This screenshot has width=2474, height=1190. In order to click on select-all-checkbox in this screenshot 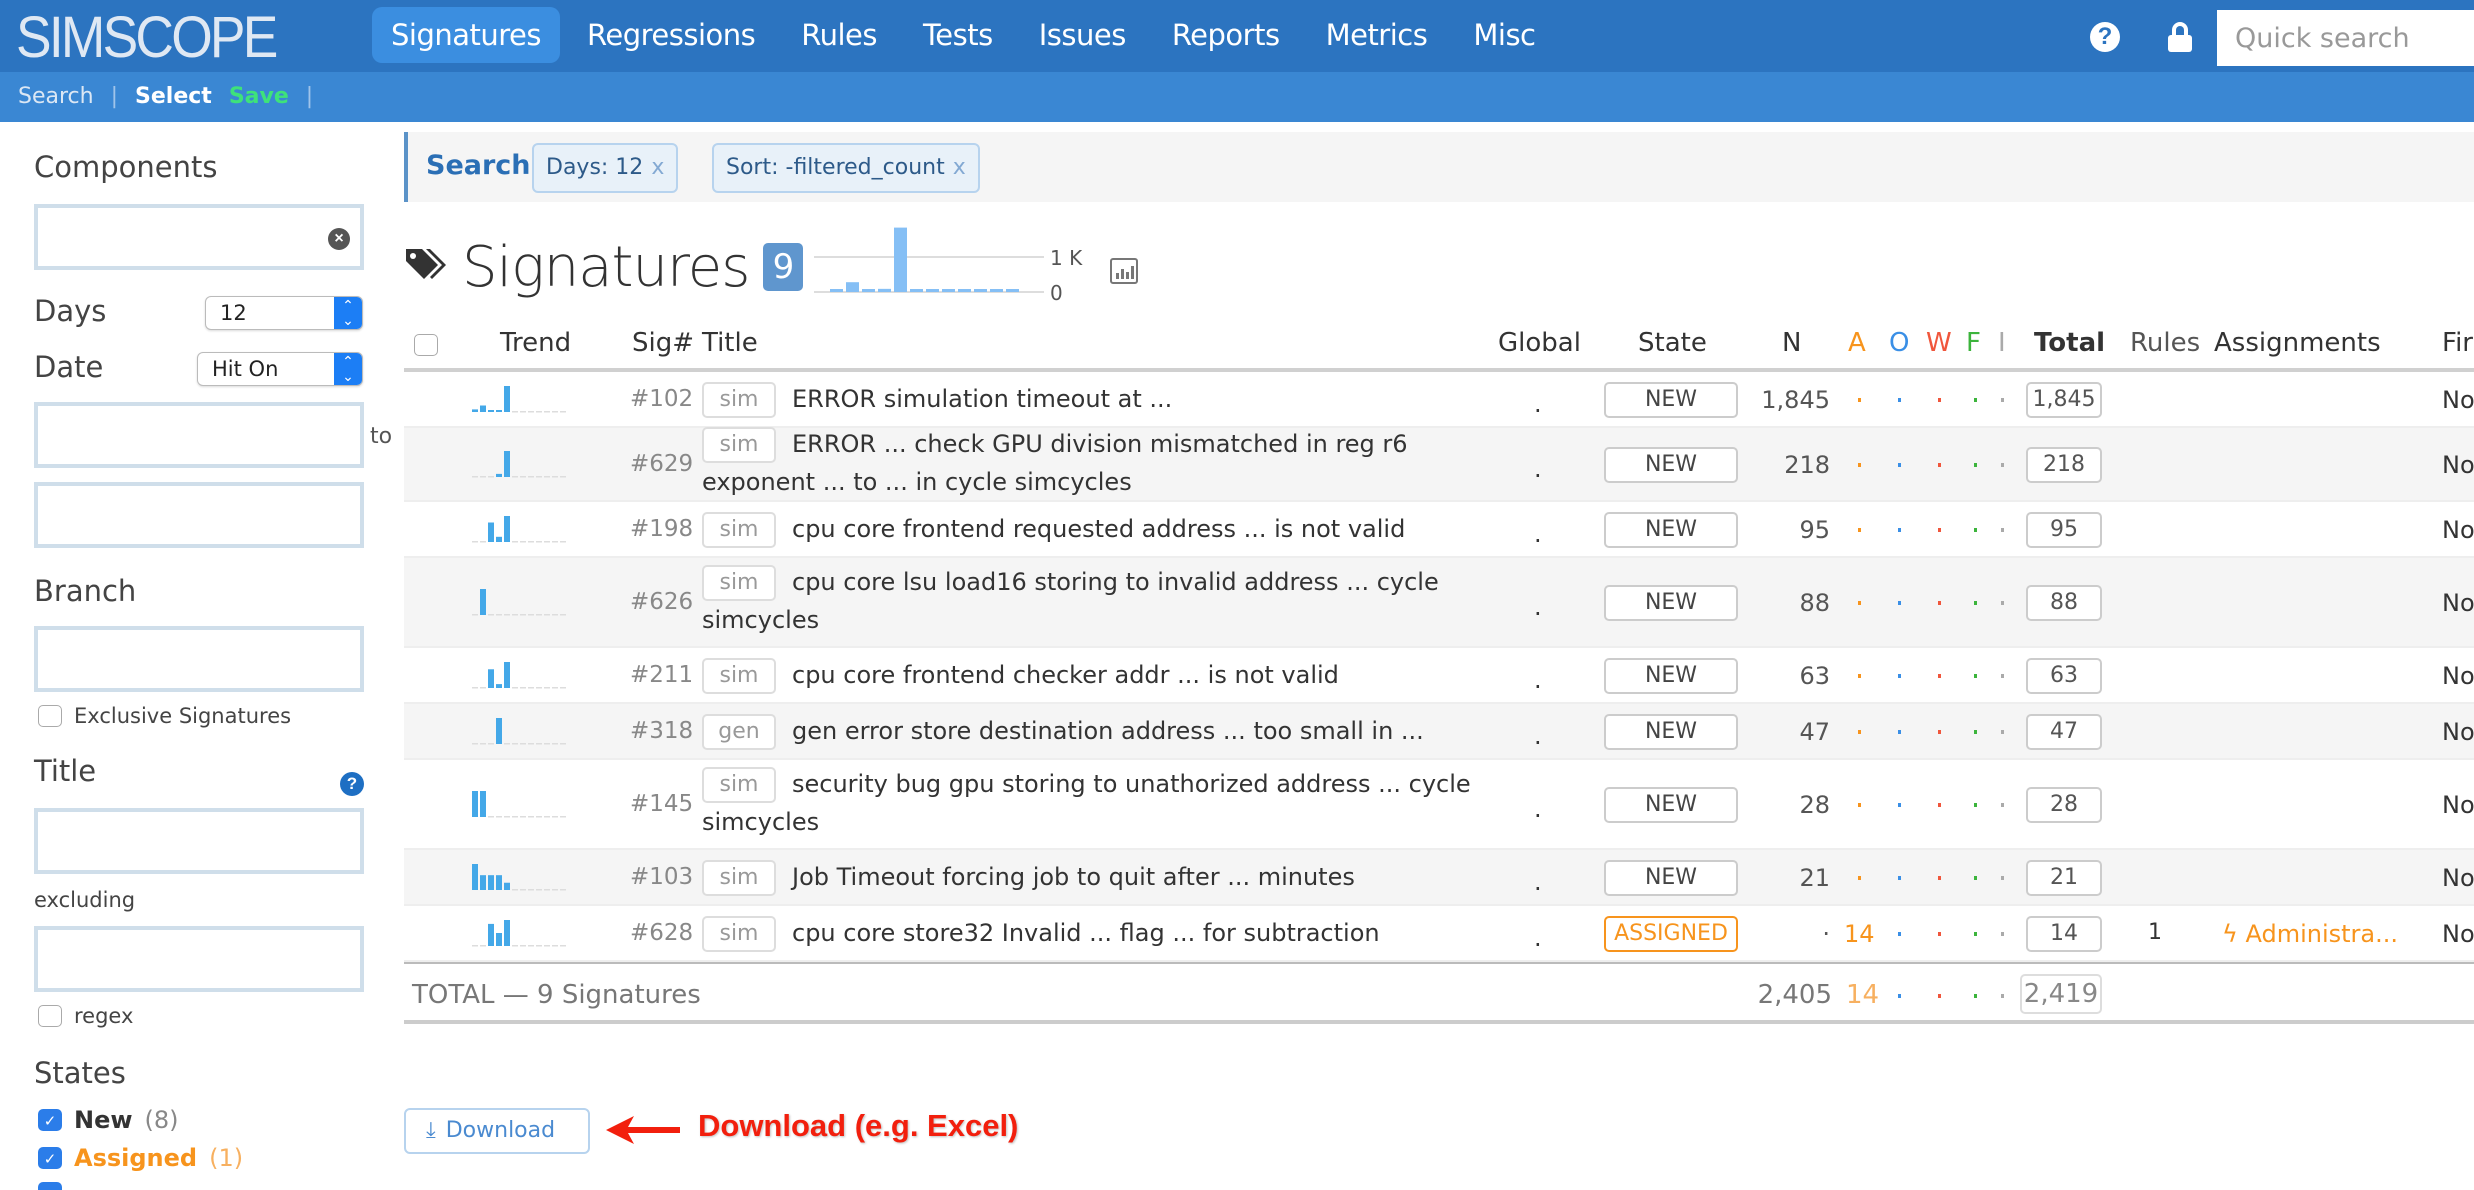, I will do `click(426, 345)`.